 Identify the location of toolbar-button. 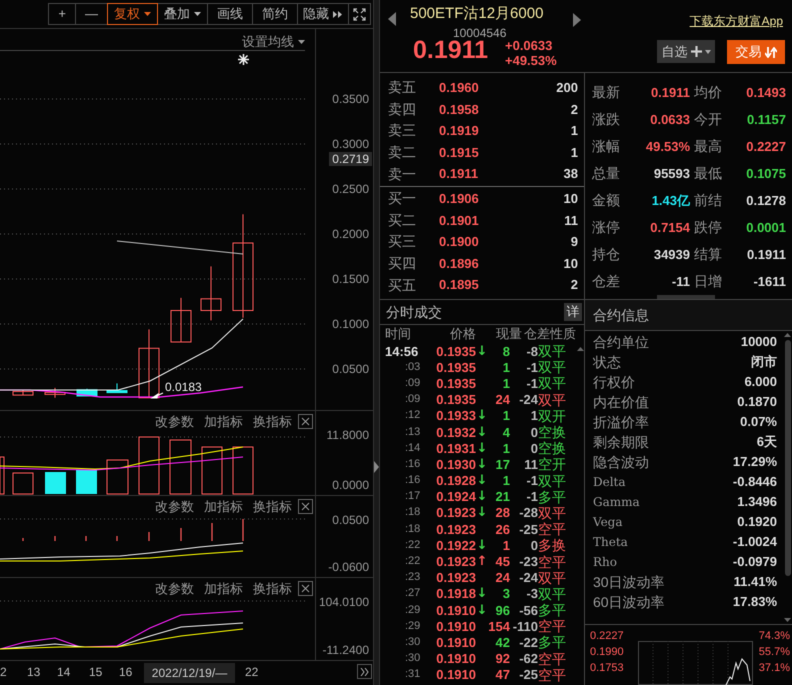
(359, 14).